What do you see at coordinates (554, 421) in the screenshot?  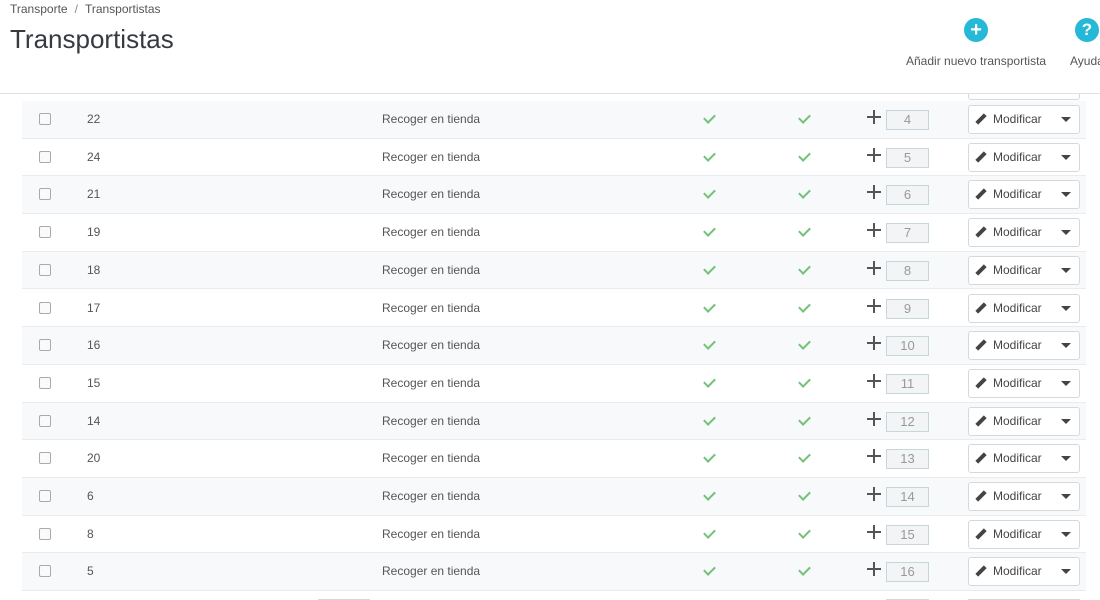 I see `table-row: 14 Recoger en tienda 12 Modificar` at bounding box center [554, 421].